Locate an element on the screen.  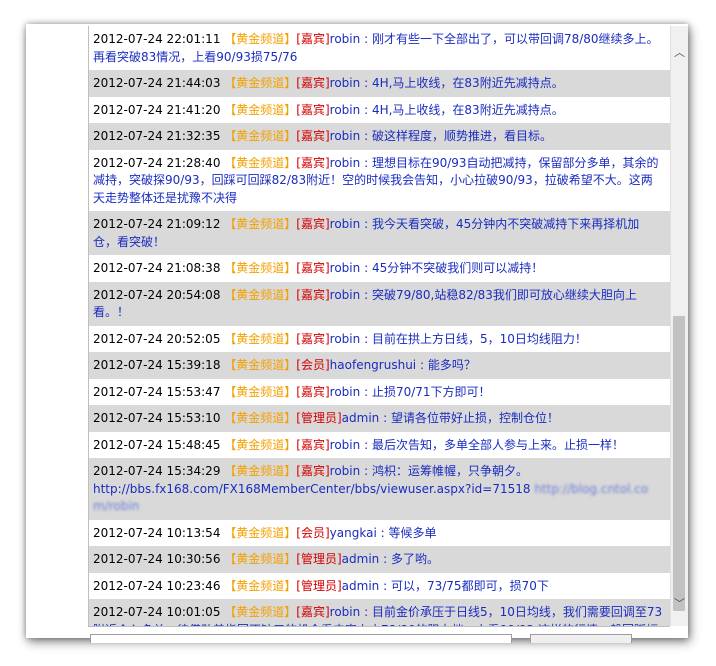
message-time: 2012-07-24 21:08:38 is located at coordinates (157, 268).